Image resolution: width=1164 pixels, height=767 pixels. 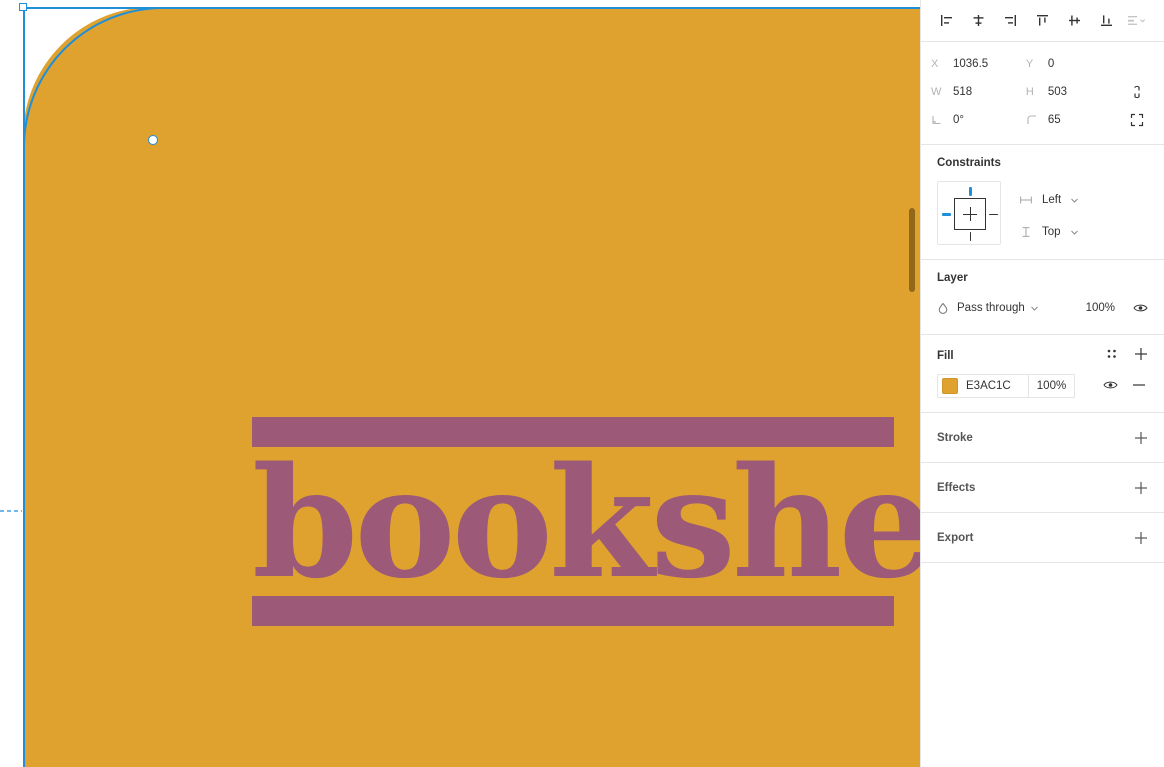 I want to click on constraint-handle-top, so click(x=970, y=191).